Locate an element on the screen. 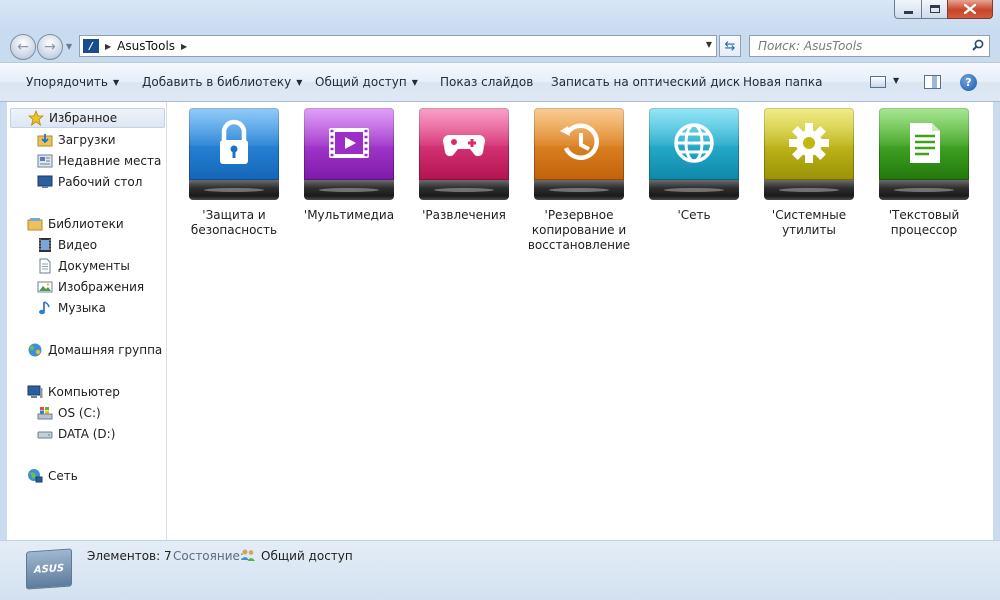 The width and height of the screenshot is (1000, 600). nav-computer: Компьютер is located at coordinates (73, 392).